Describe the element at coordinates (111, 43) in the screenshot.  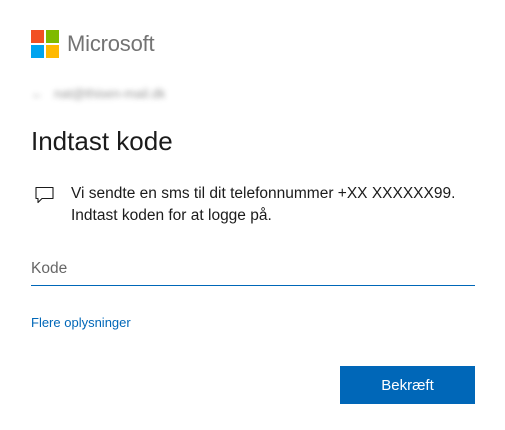
I see `brand-name: Microsoft` at that location.